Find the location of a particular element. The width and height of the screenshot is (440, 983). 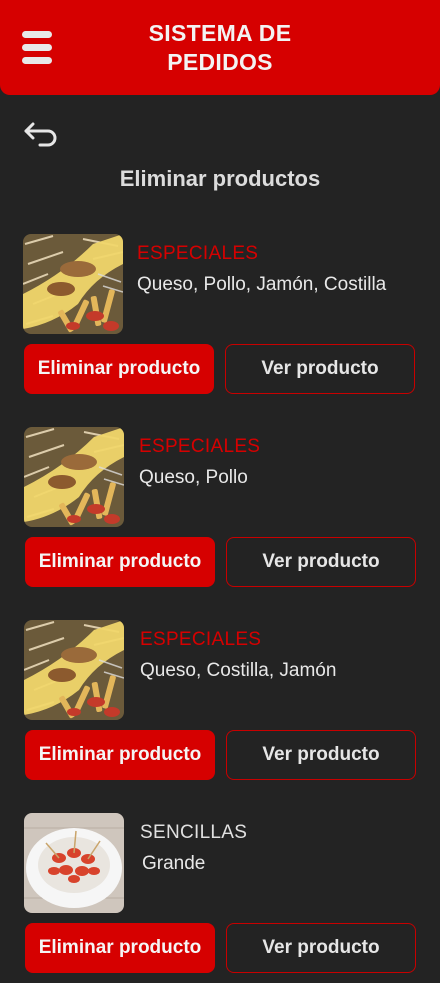

app-title: SISTEMA DE PEDIDOS is located at coordinates (220, 48).